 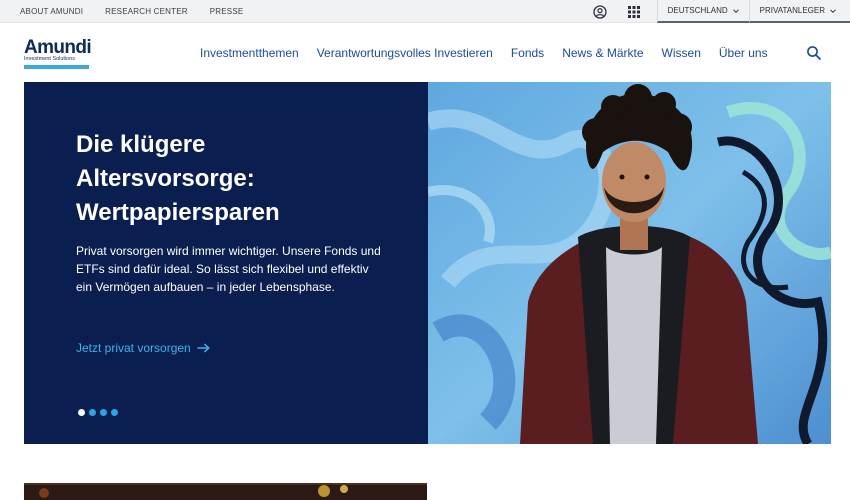 I want to click on apps-button, so click(x=634, y=11).